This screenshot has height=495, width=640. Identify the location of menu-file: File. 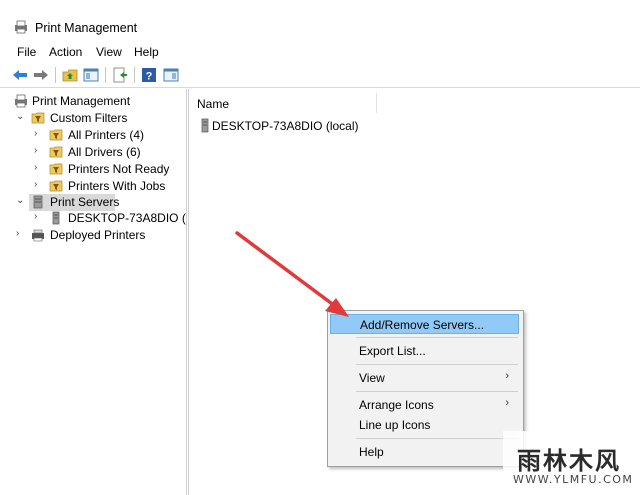
(26, 52).